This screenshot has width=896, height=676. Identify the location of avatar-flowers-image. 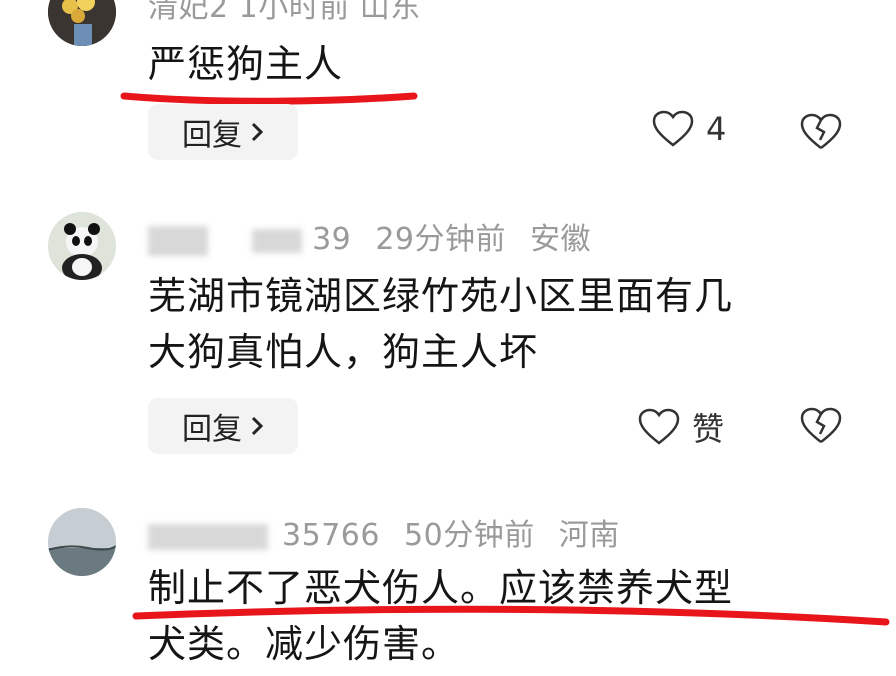
(82, 23).